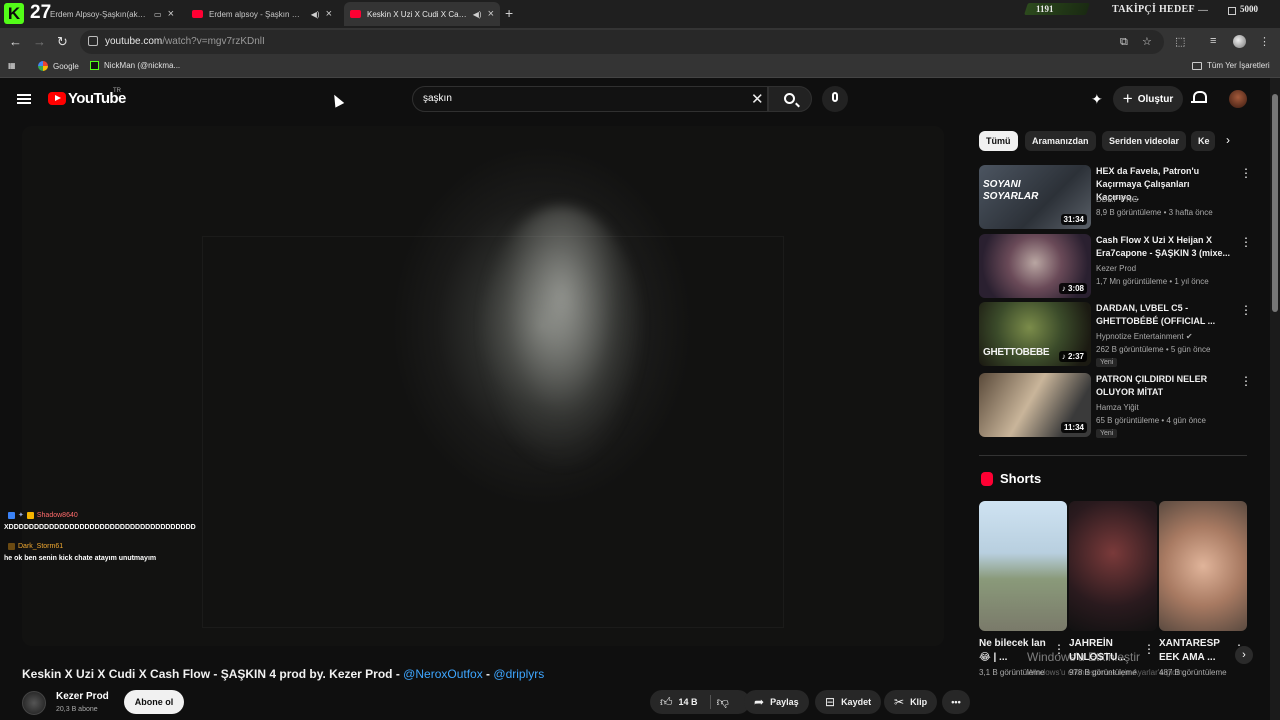  Describe the element at coordinates (757, 99) in the screenshot. I see `clear-search-icon: ✕` at that location.